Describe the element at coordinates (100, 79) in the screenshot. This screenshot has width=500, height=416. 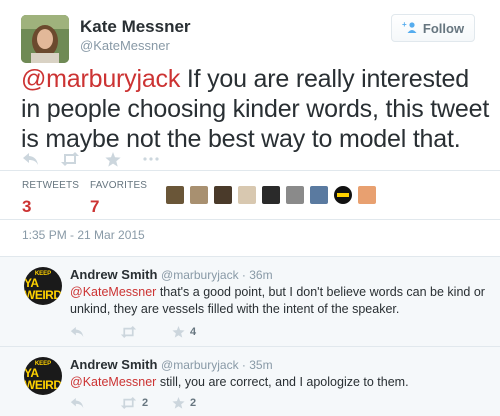
I see `tweet-mention-link: @marburyjack` at that location.